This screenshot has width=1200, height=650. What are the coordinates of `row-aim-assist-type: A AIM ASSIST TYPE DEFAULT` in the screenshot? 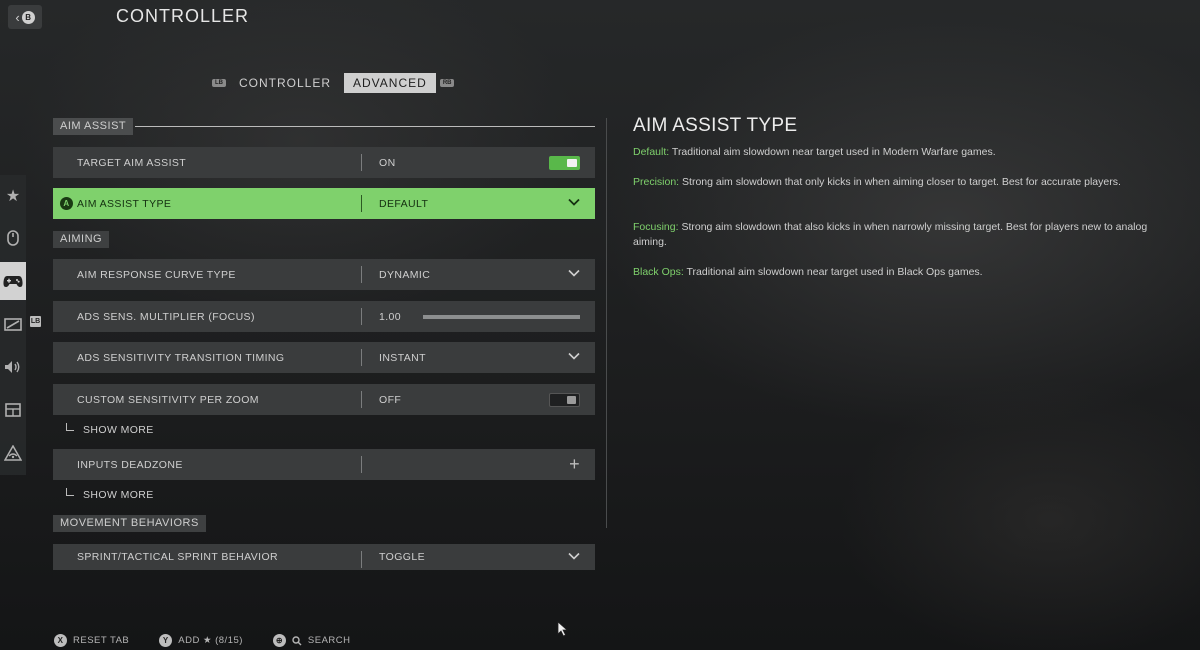 It's located at (324, 203).